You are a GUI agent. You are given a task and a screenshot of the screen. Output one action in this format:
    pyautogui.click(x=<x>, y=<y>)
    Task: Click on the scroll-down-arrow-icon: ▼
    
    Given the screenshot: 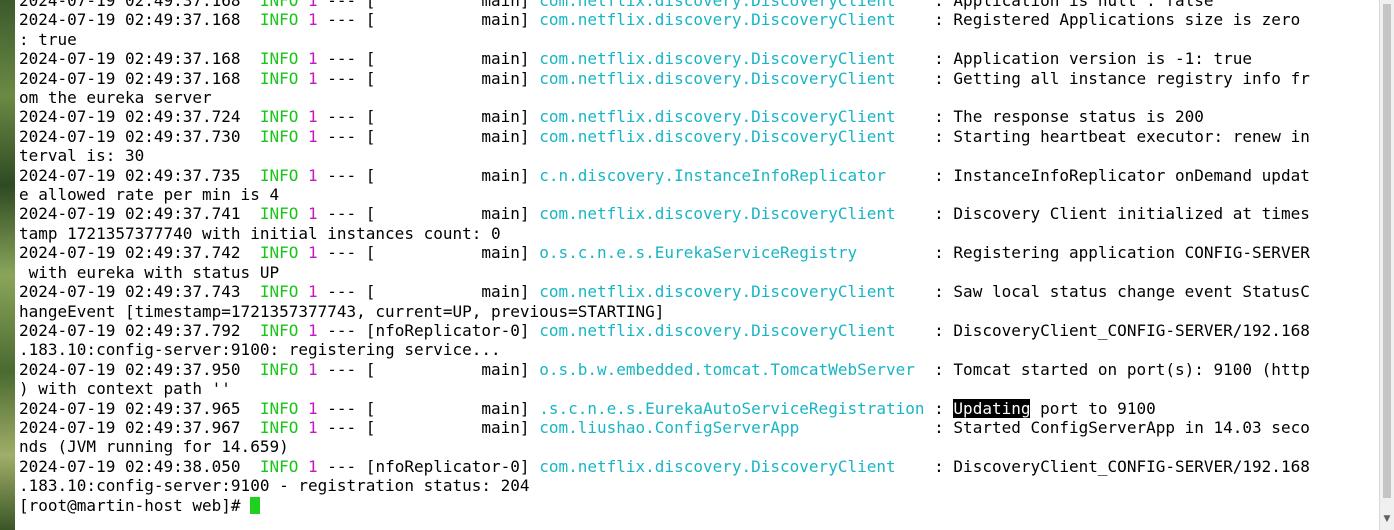 What is the action you would take?
    pyautogui.click(x=1387, y=519)
    